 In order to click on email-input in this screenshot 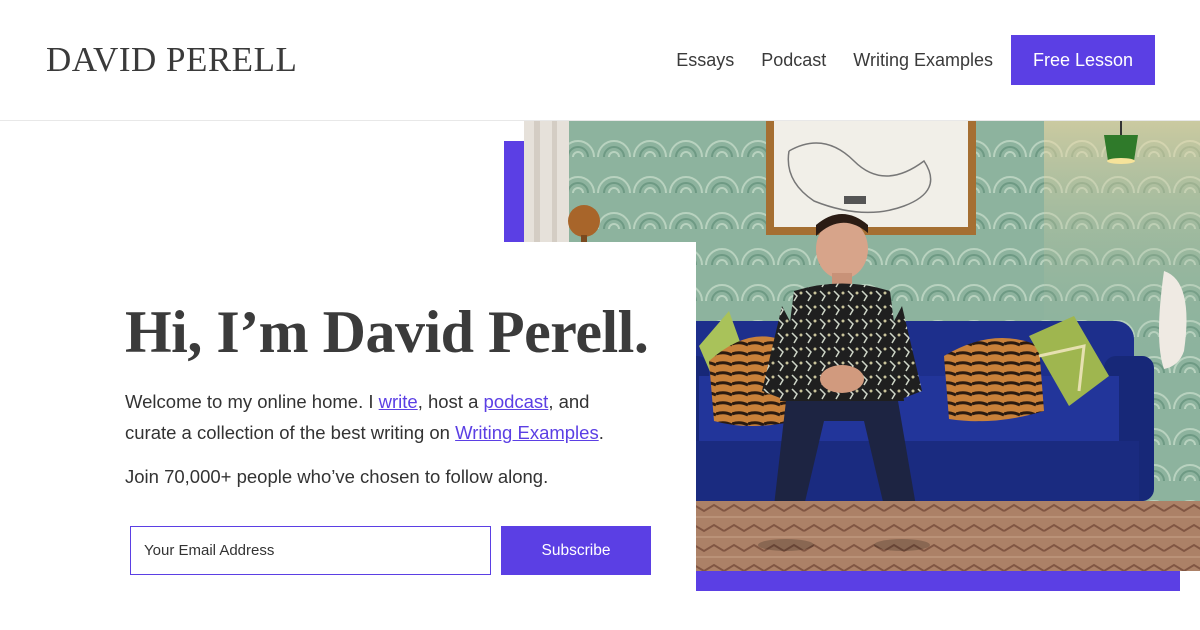, I will do `click(310, 550)`.